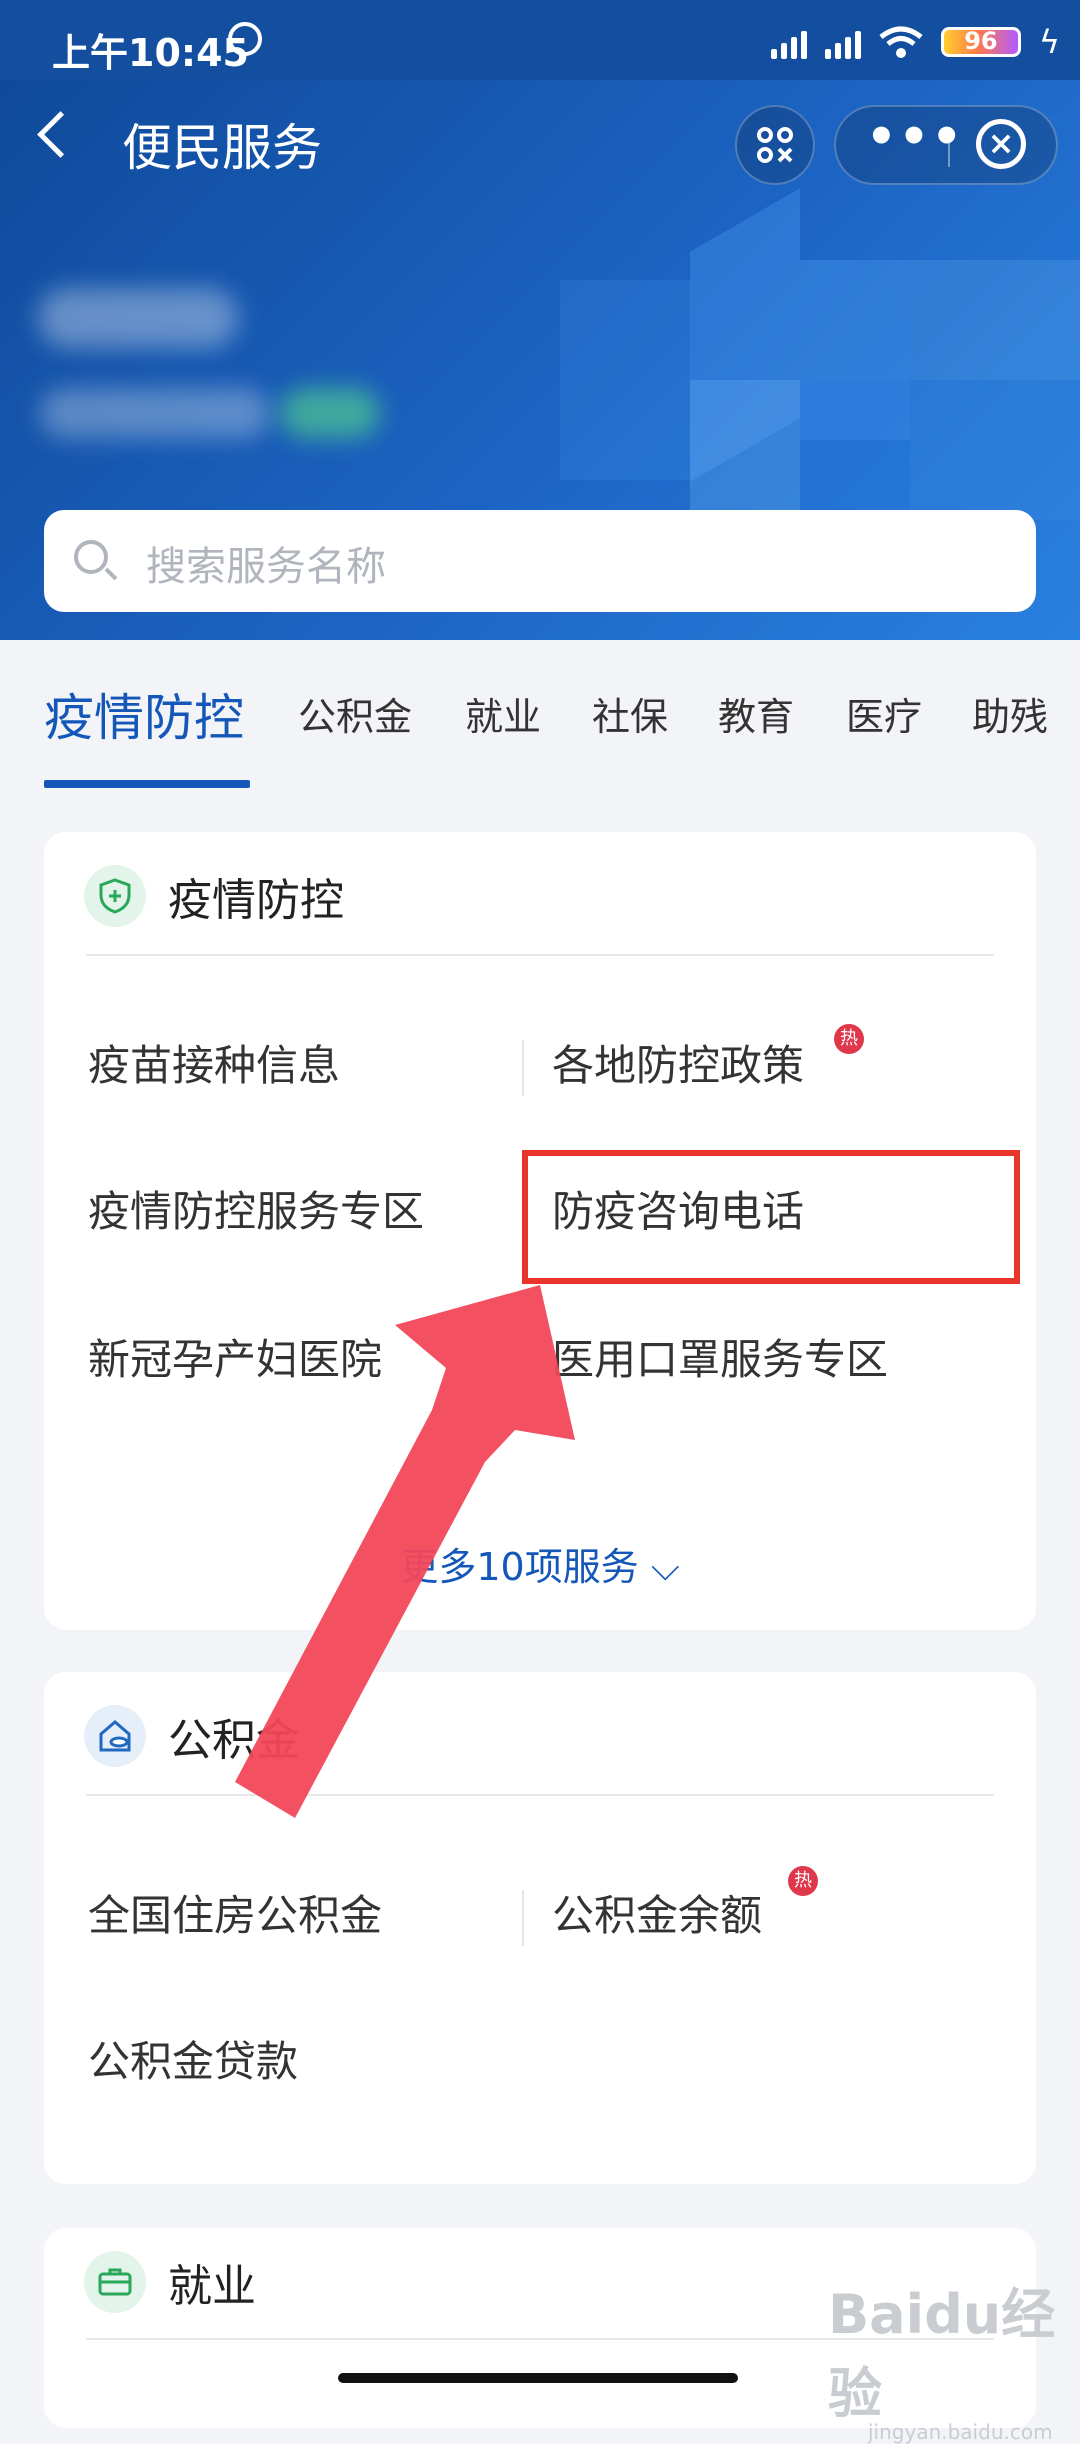 This screenshot has height=2444, width=1080. I want to click on alarm-icon, so click(245, 39).